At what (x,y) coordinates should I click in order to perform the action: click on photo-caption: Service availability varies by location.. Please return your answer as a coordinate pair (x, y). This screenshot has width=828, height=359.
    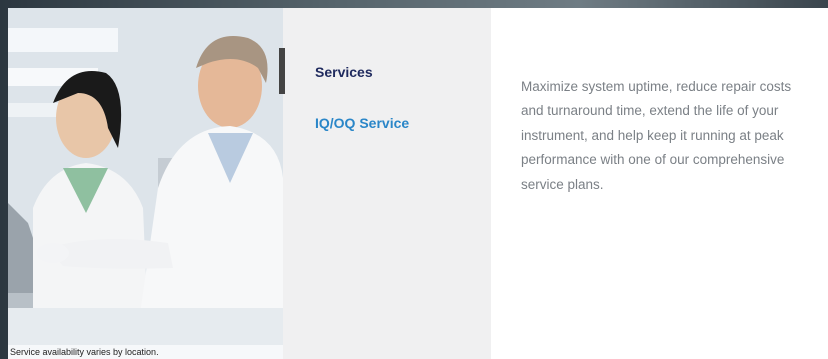
    Looking at the image, I should click on (145, 352).